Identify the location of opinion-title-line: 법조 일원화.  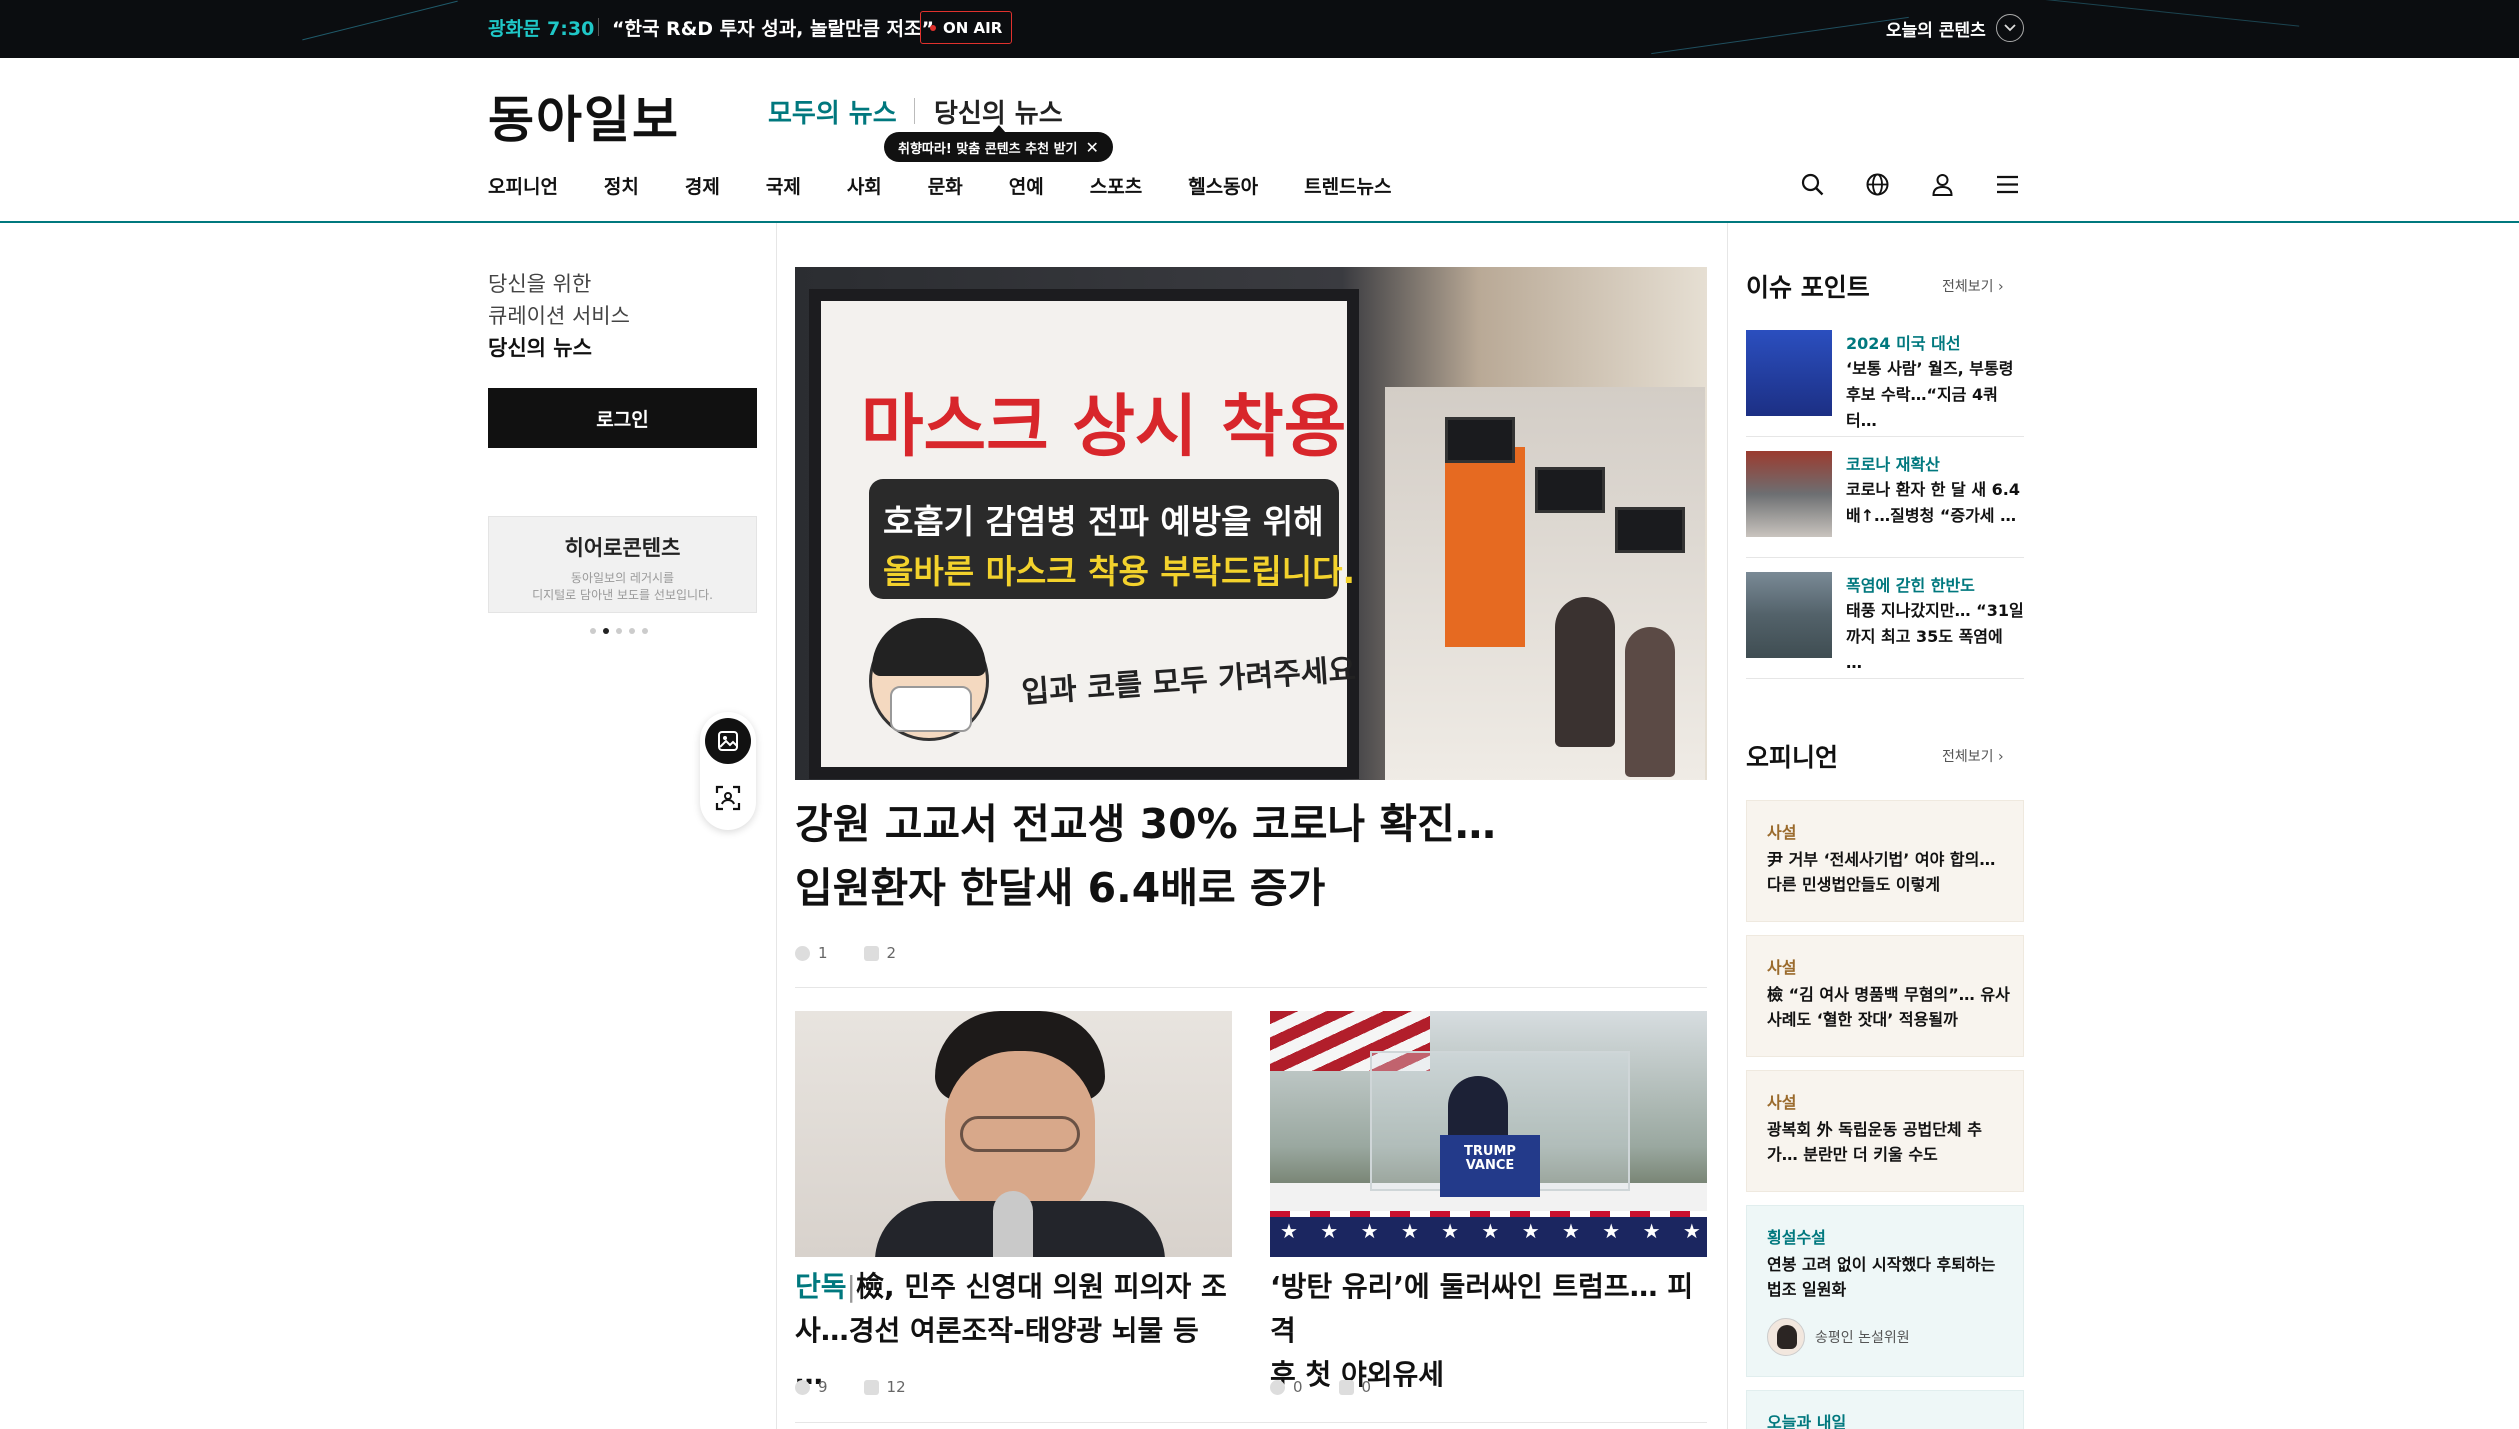
(1807, 1289).